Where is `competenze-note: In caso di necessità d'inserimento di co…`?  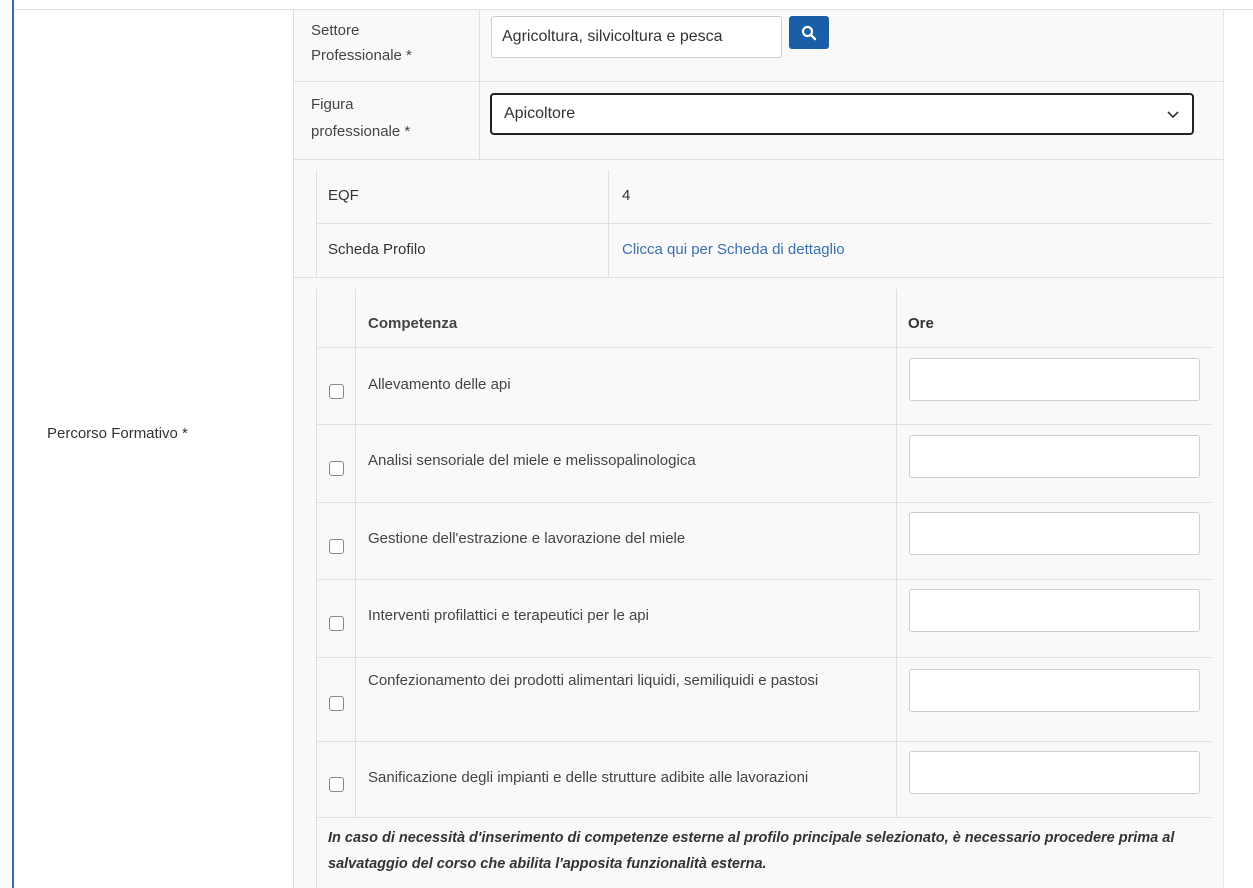 competenze-note: In caso di necessità d'inserimento di co… is located at coordinates (751, 851).